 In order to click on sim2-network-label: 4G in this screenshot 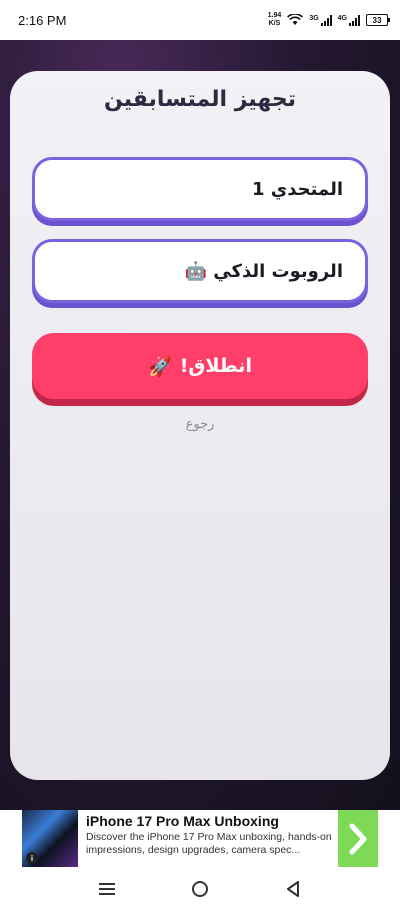, I will do `click(342, 18)`.